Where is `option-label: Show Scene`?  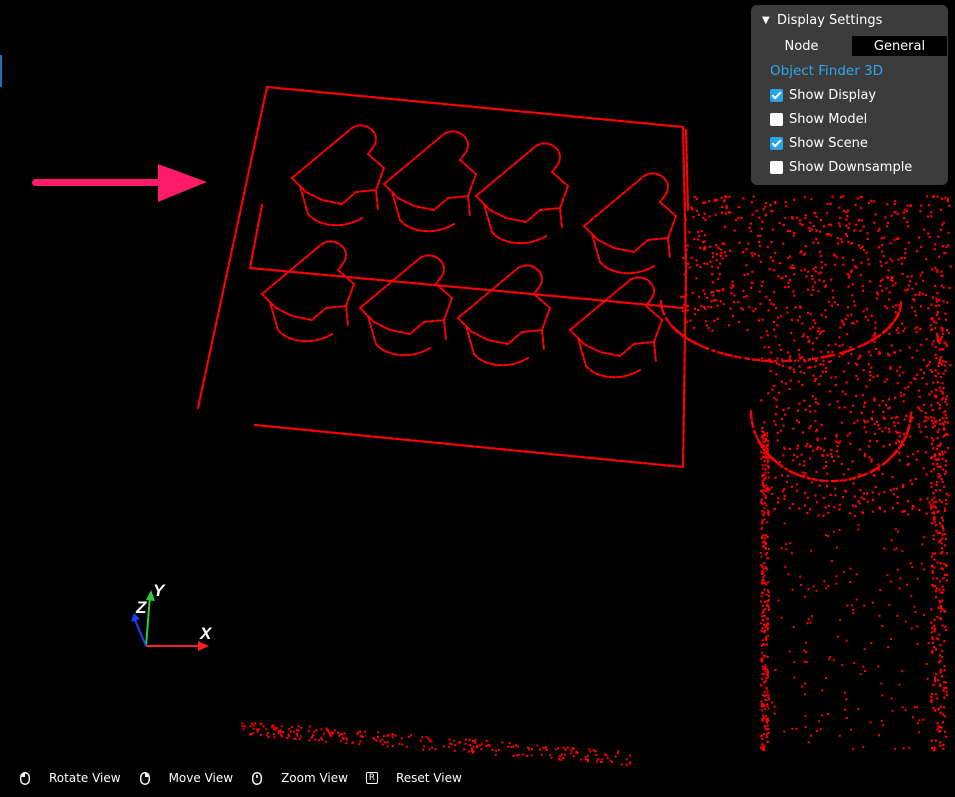 option-label: Show Scene is located at coordinates (828, 143).